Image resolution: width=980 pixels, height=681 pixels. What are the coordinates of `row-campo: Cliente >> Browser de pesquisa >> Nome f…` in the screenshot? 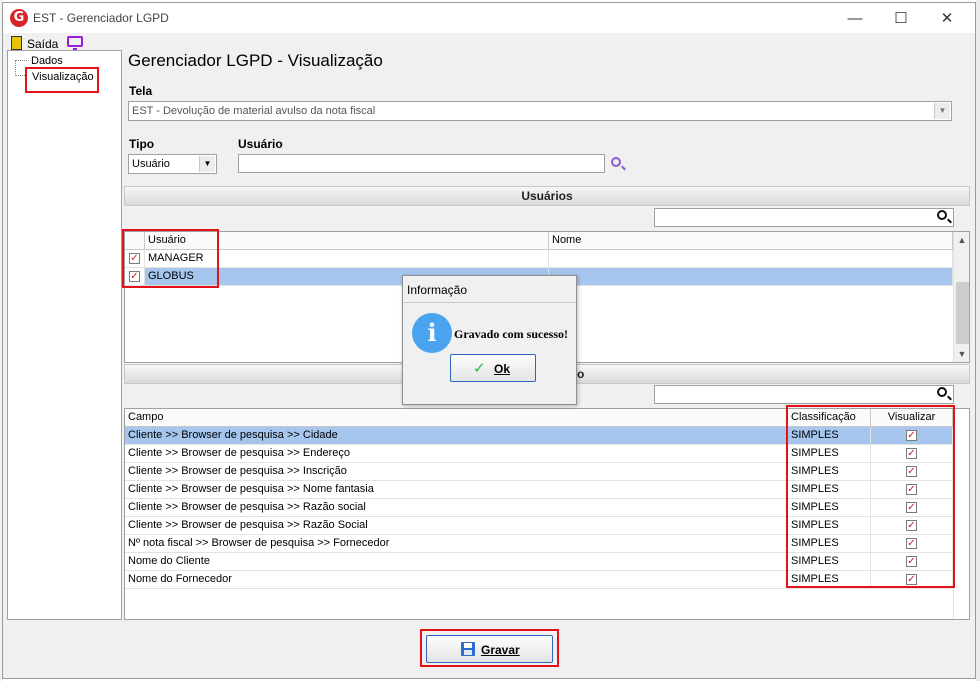 It's located at (456, 489).